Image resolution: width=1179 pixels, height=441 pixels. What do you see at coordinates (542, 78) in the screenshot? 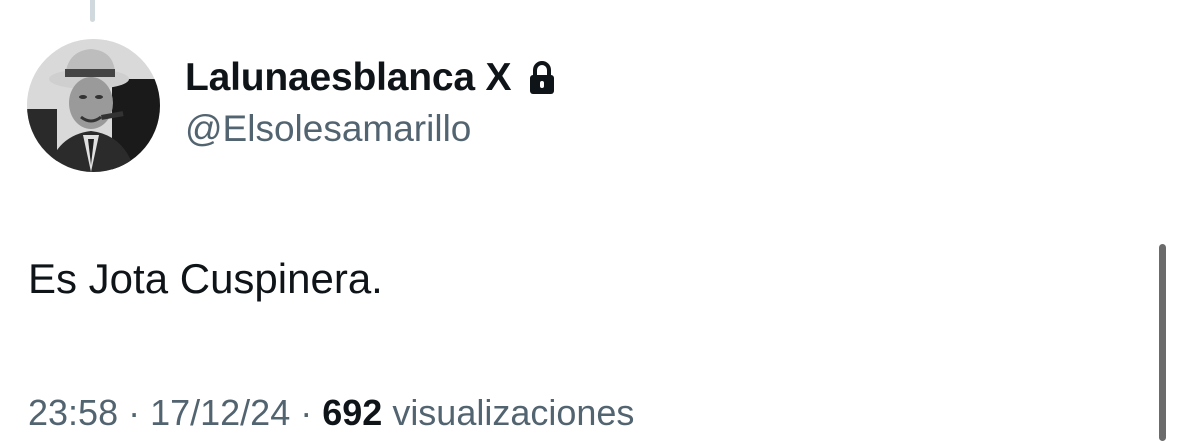
I see `lock-icon` at bounding box center [542, 78].